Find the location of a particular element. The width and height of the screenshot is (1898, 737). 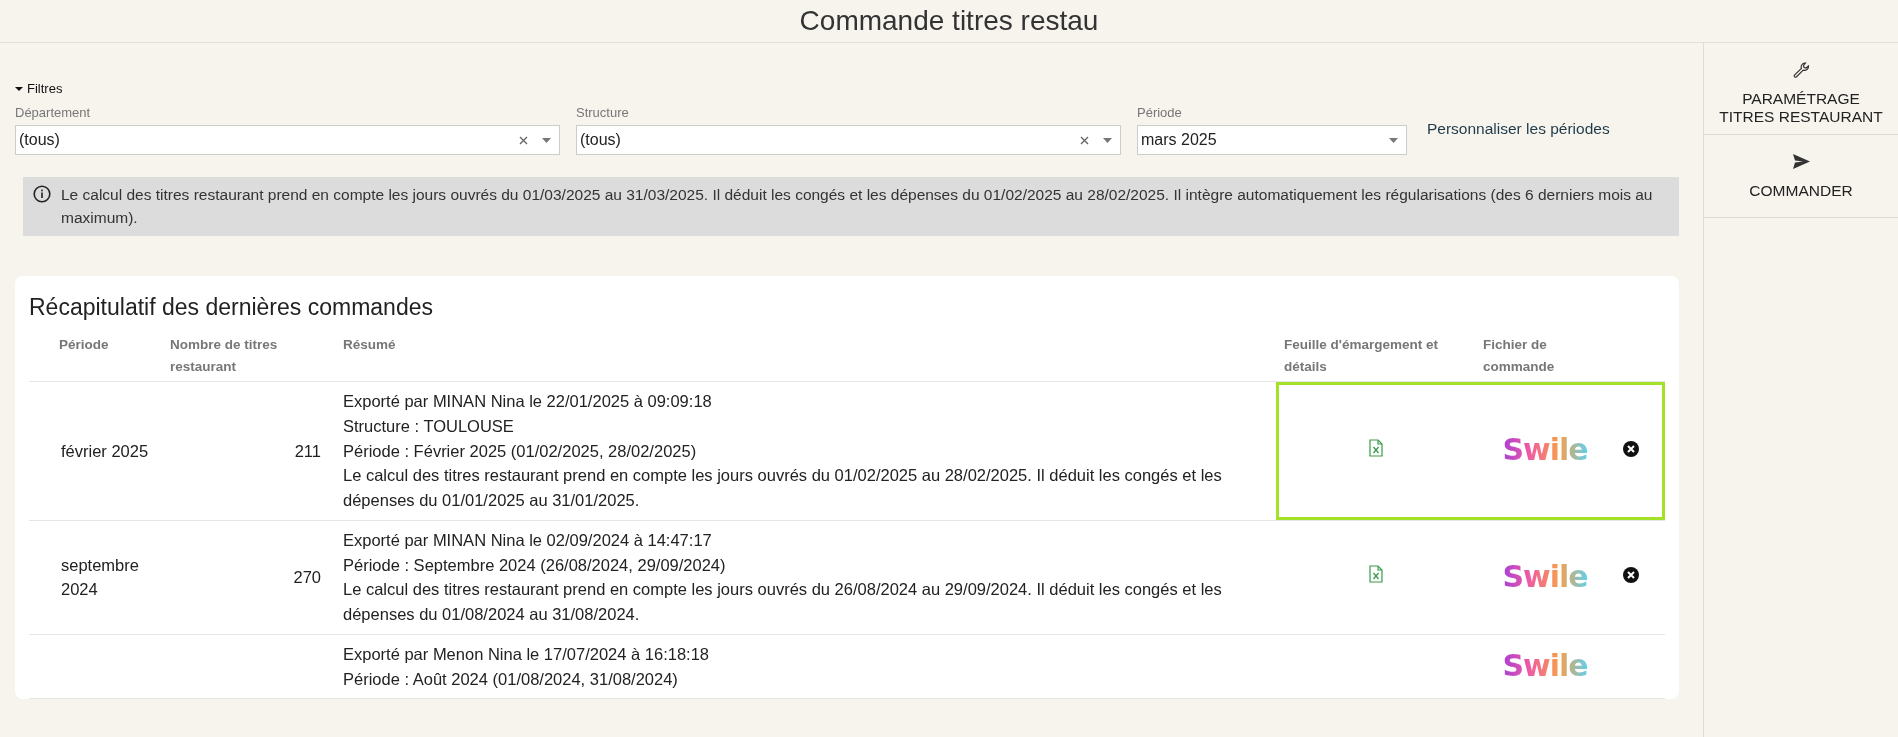

summary-line: Exporté par MINAN Nina le 22/01/2025 à 09:09:18 is located at coordinates (528, 402).